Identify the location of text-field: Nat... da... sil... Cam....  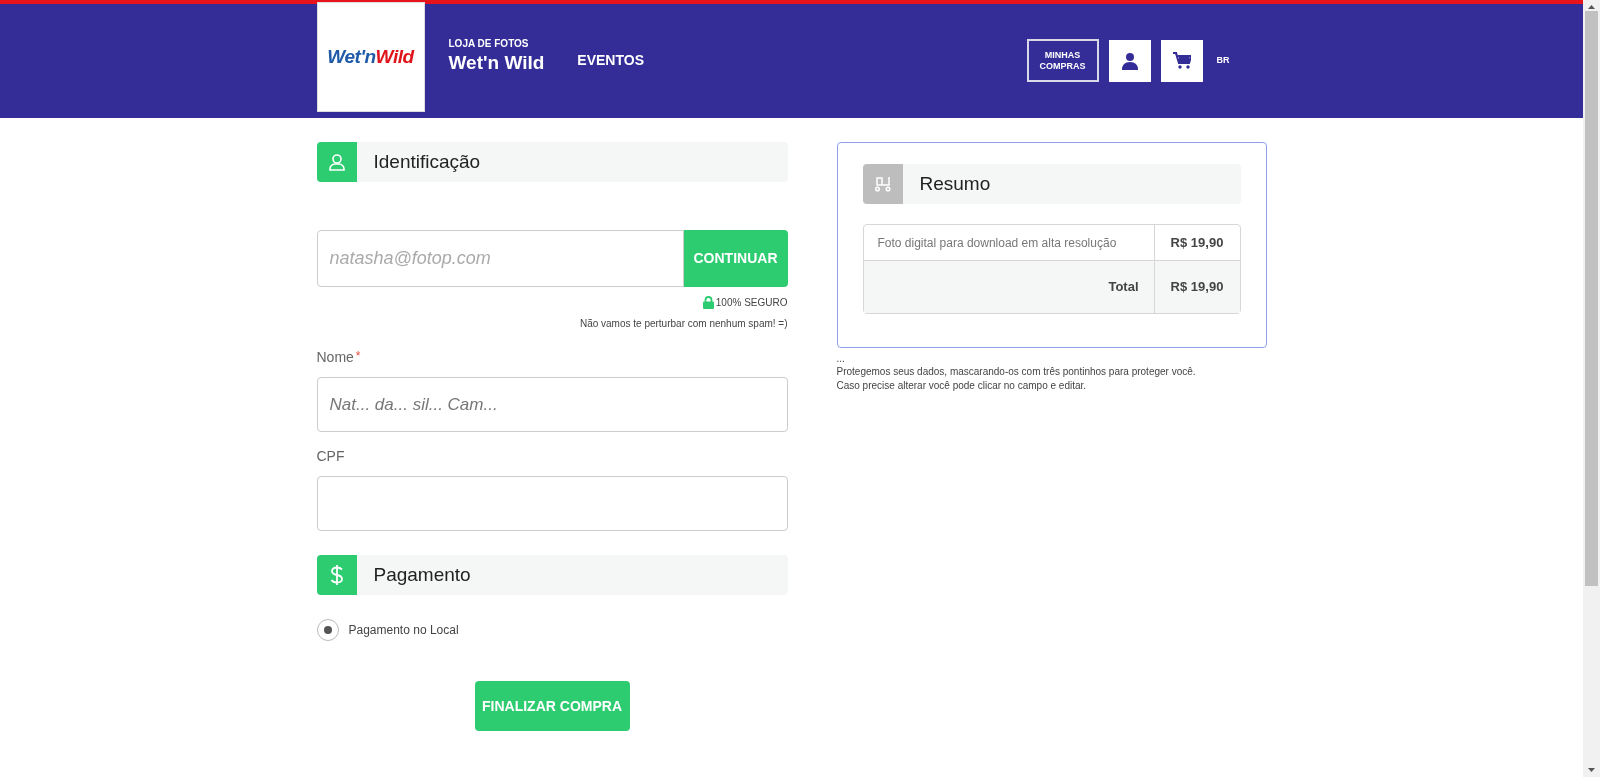
(552, 404).